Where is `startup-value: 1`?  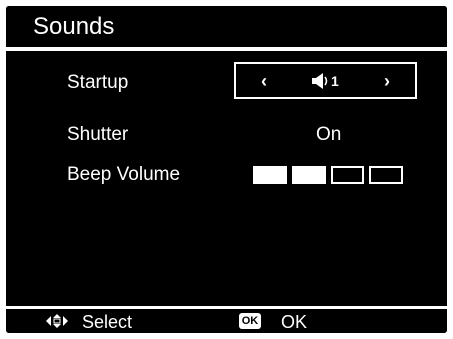
startup-value: 1 is located at coordinates (335, 81).